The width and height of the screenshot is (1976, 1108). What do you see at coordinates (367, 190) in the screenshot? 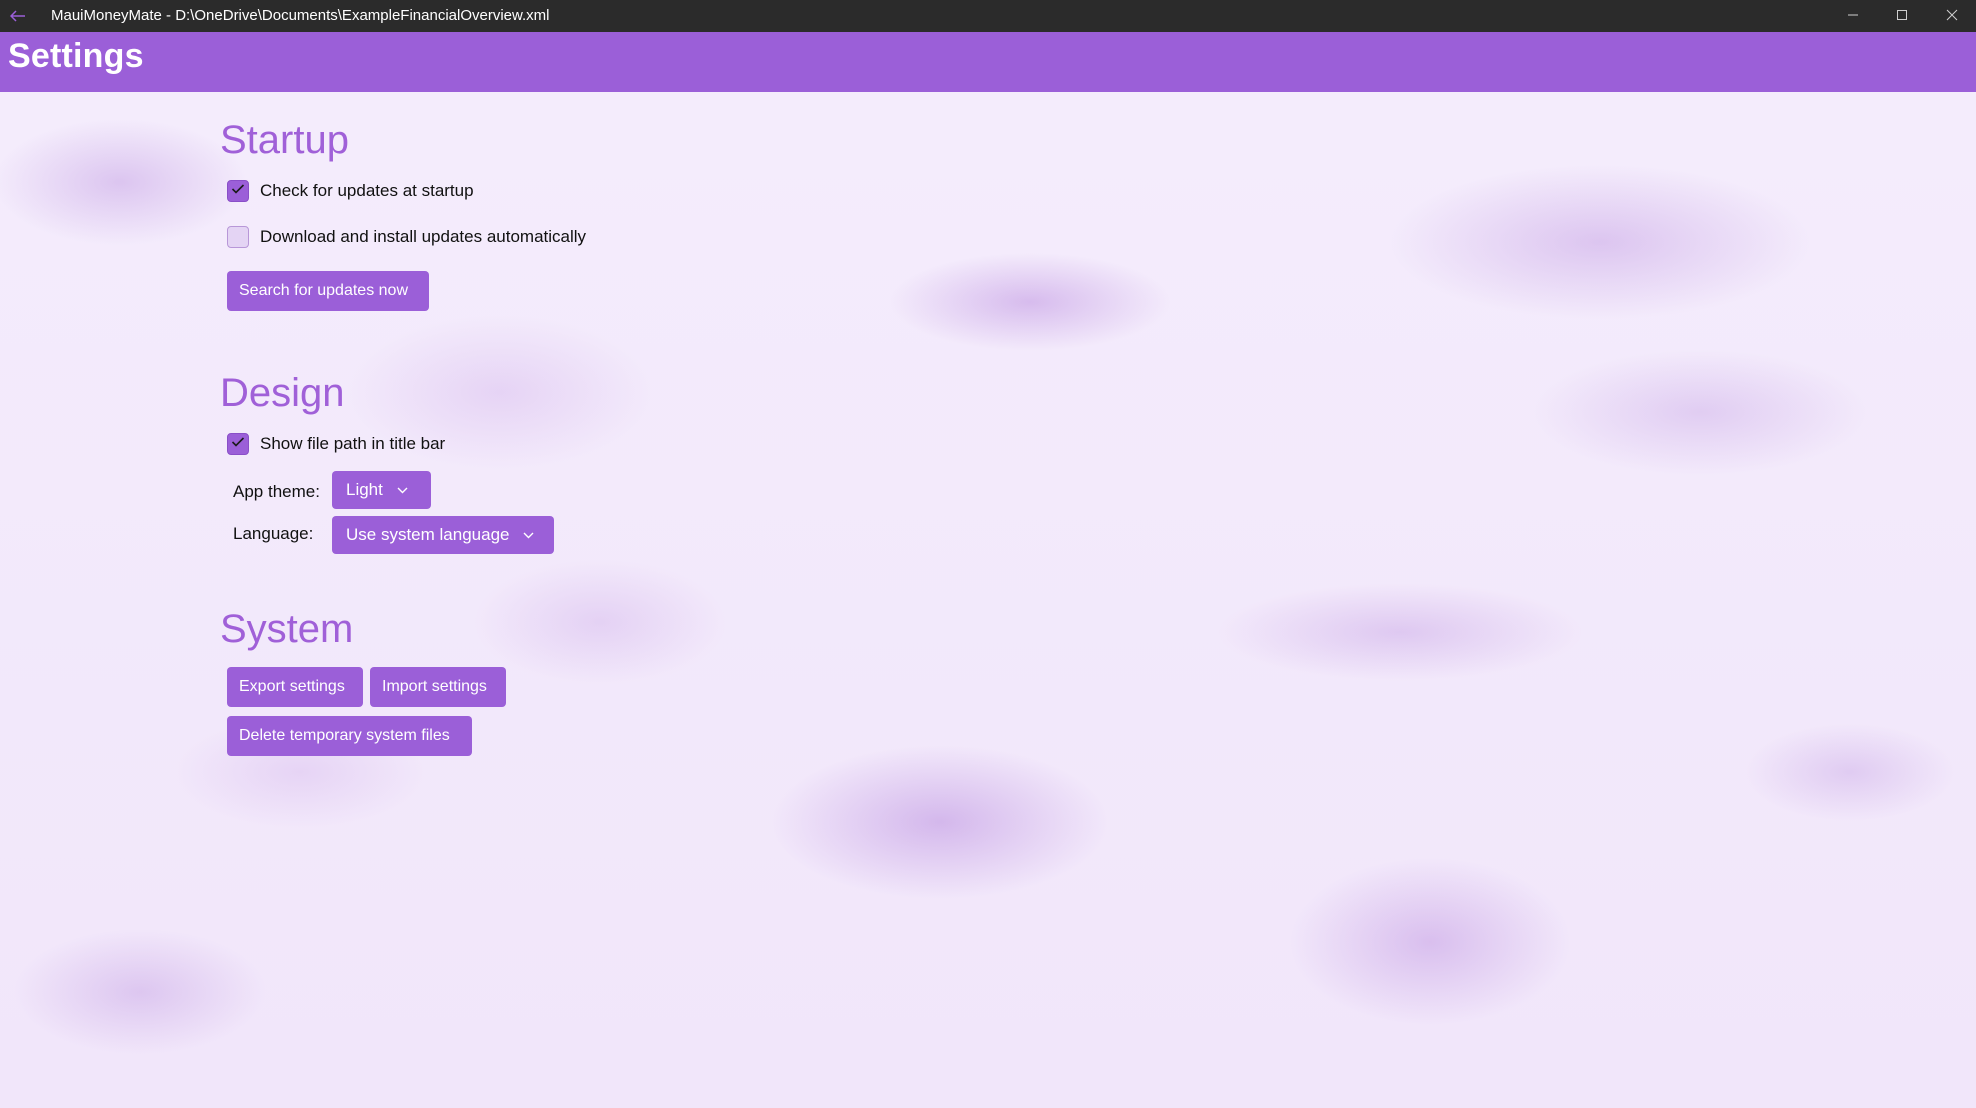
I see `check-updates-label: Check for updates at startup` at bounding box center [367, 190].